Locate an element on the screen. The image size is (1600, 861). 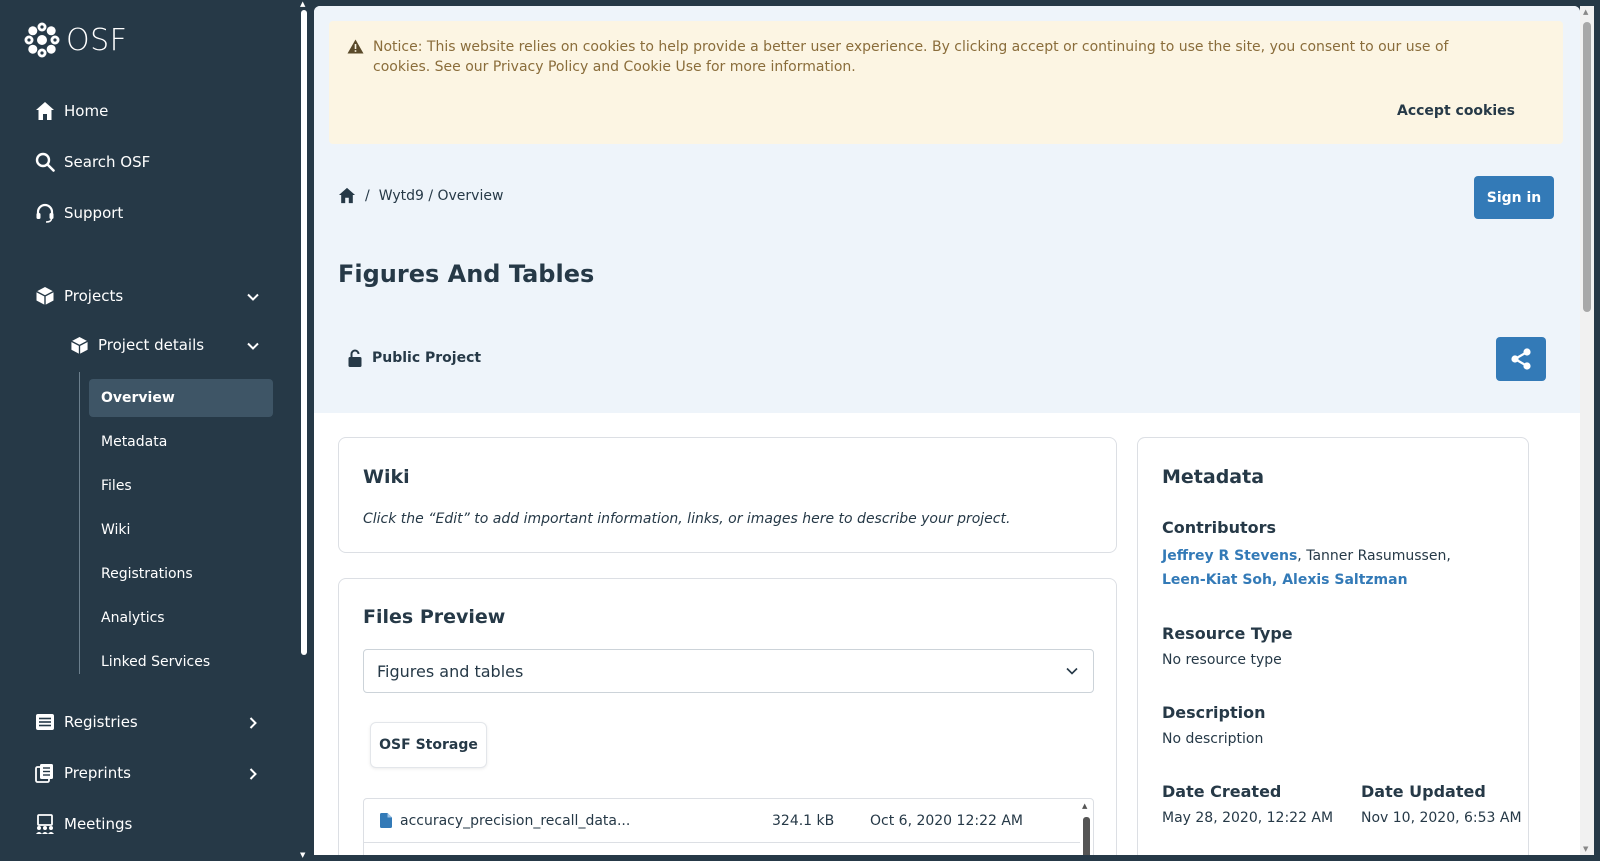
nav-registrations: Registrations is located at coordinates (181, 574).